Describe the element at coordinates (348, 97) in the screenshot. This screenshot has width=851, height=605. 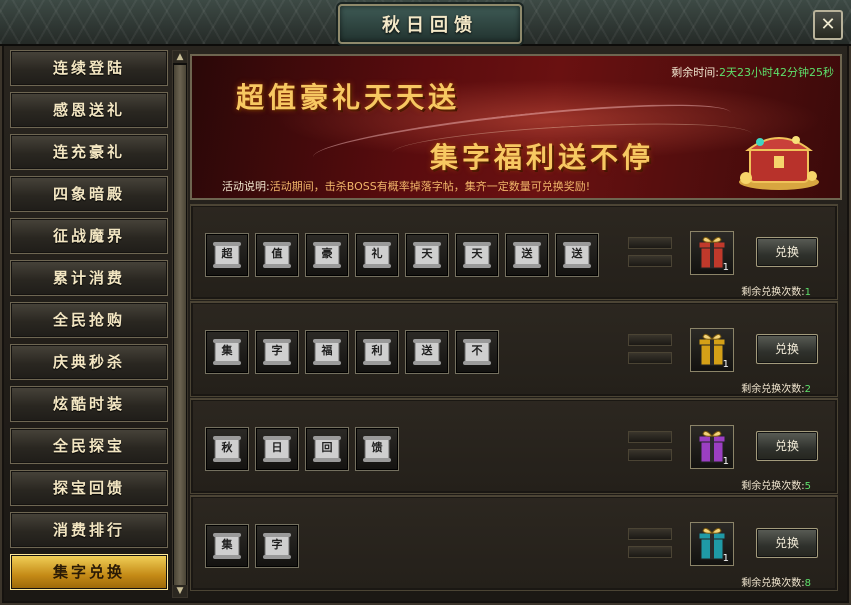
I see `banner-slogan-top: 超值豪礼天天送` at that location.